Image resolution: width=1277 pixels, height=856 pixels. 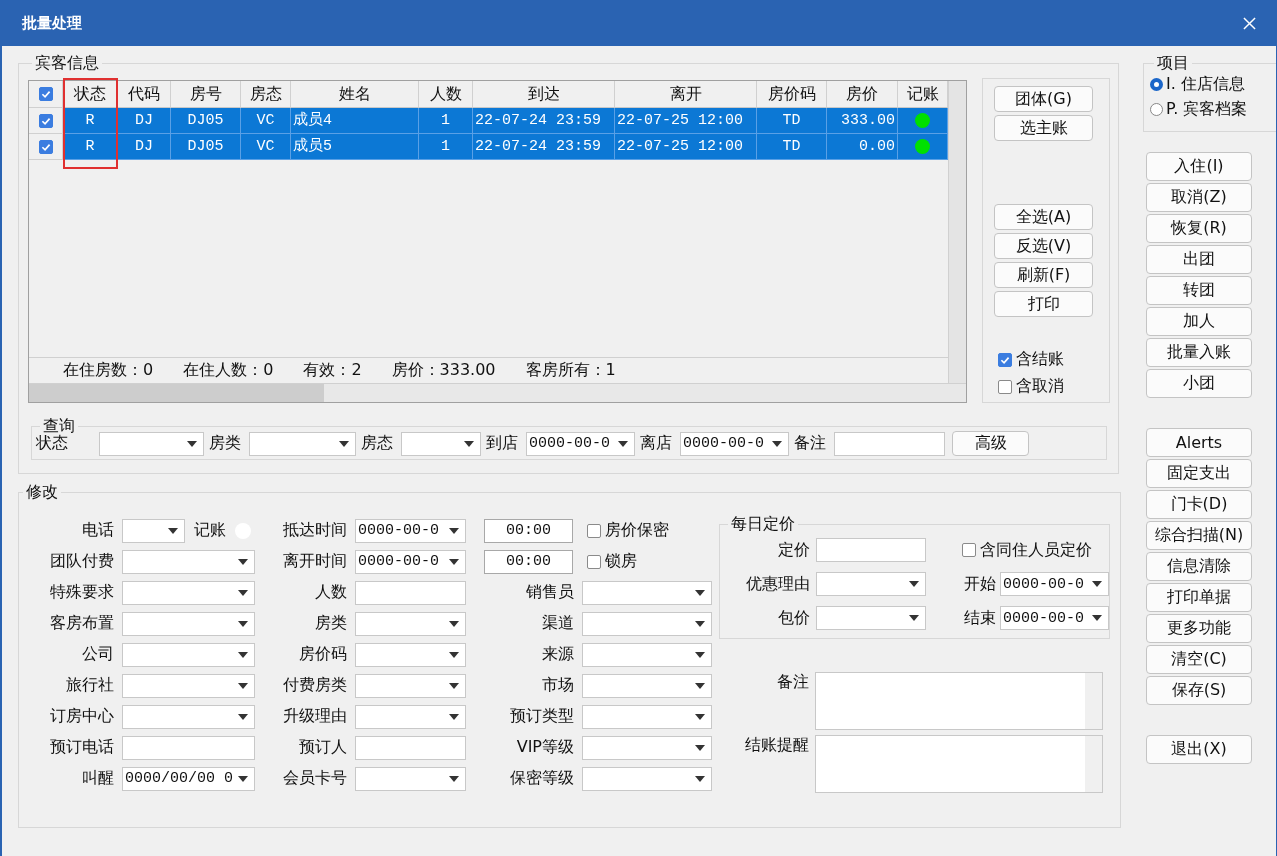 What do you see at coordinates (1199, 504) in the screenshot?
I see `button: 门卡(D)` at bounding box center [1199, 504].